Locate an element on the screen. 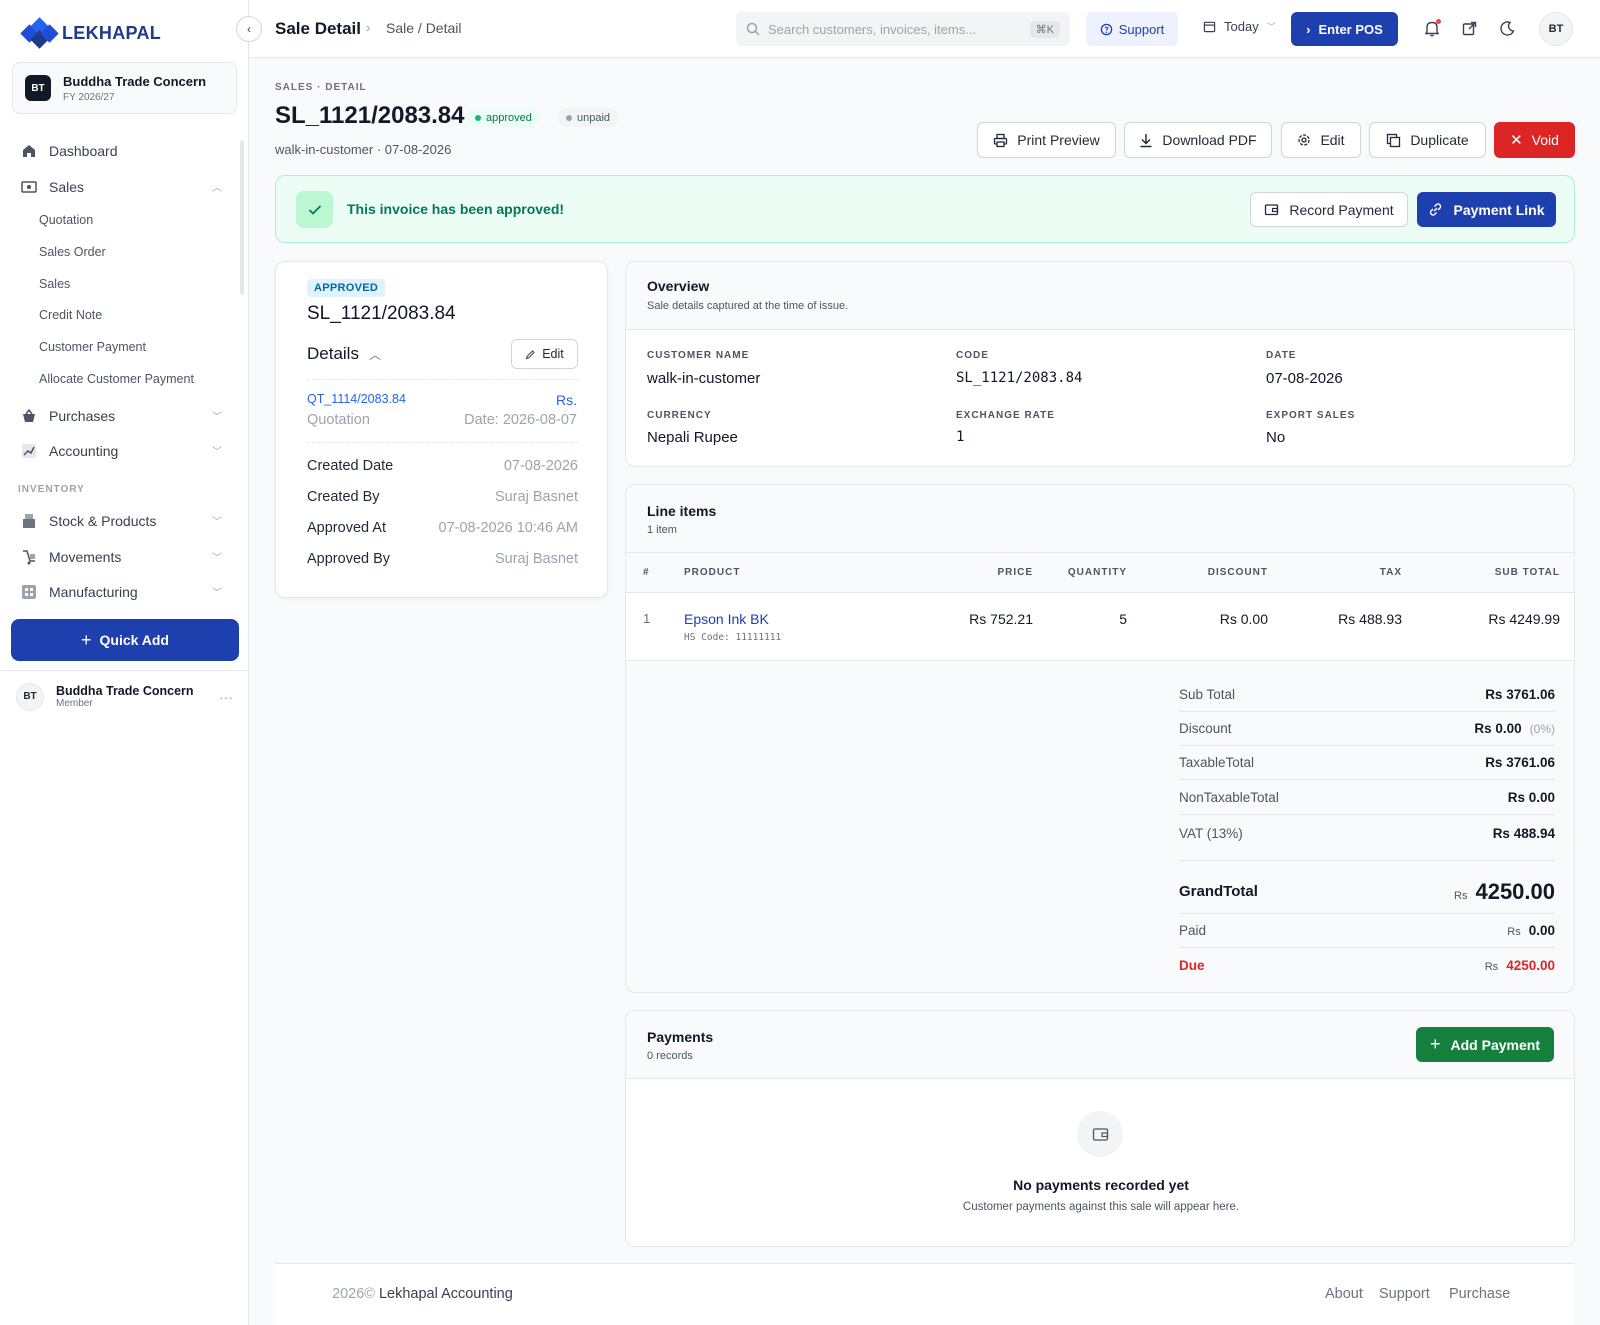 The width and height of the screenshot is (1600, 1325). sidebar-item-accounting: Accounting ﹀ is located at coordinates (121, 450).